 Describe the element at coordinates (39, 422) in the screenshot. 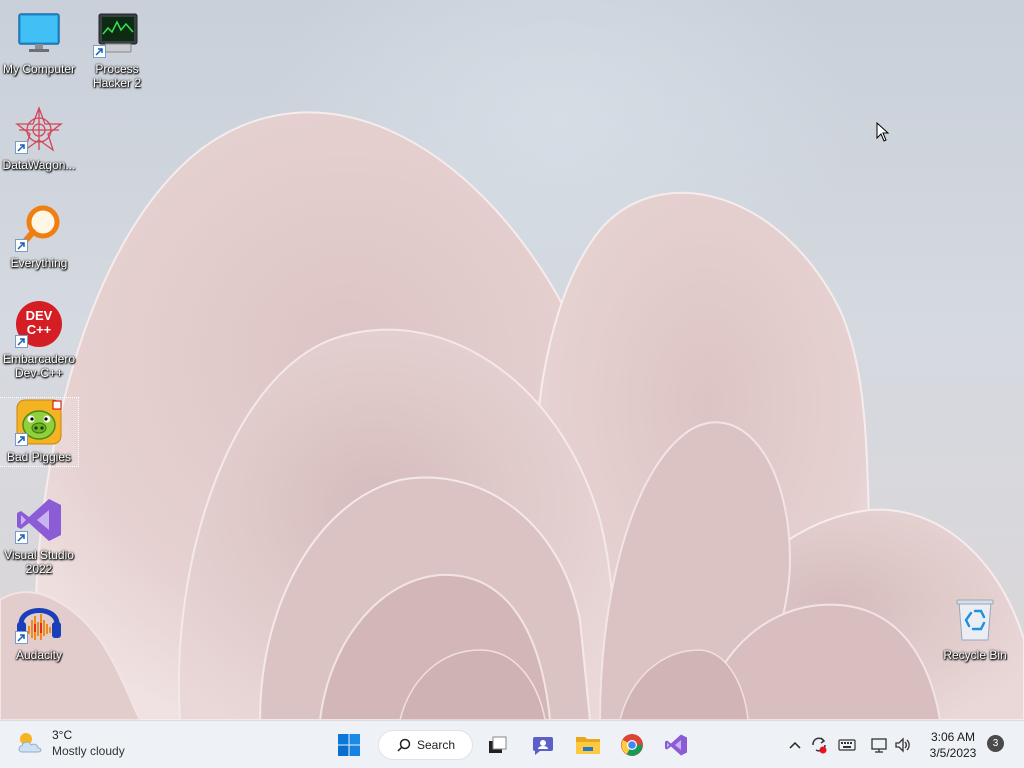

I see `bad-piggies-icon` at that location.